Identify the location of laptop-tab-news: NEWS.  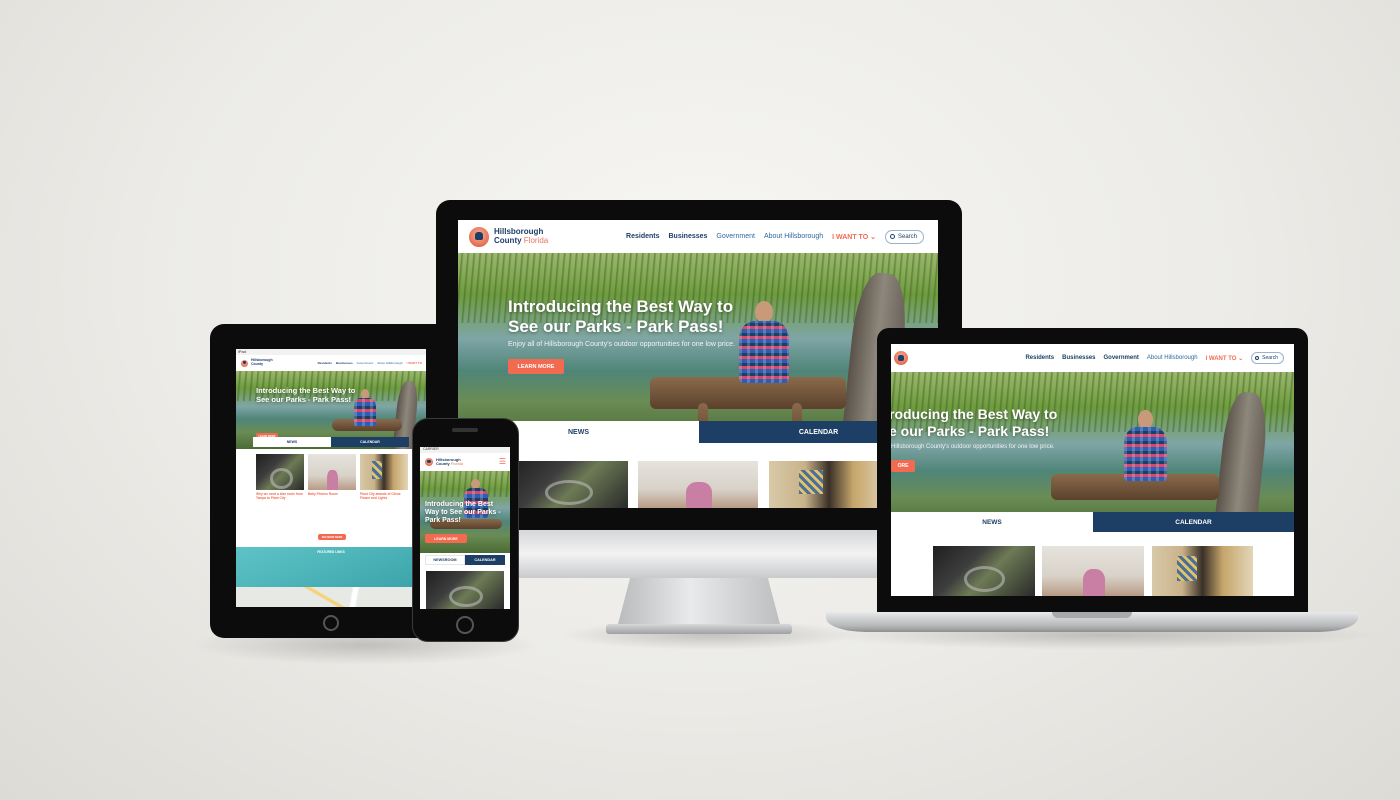
(992, 522).